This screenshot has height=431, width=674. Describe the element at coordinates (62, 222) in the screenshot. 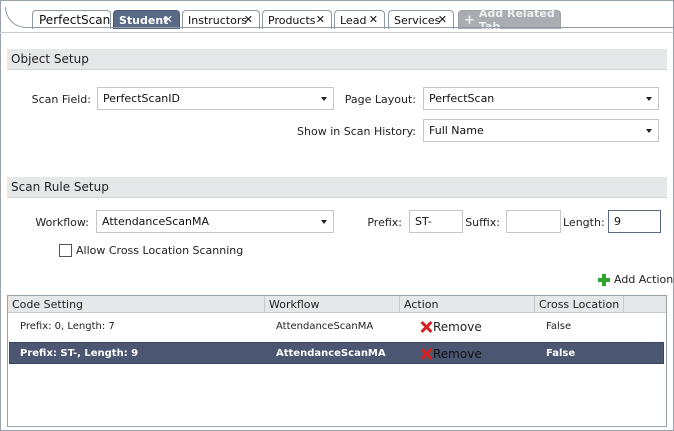

I see `workflow-label: Workflow:` at that location.